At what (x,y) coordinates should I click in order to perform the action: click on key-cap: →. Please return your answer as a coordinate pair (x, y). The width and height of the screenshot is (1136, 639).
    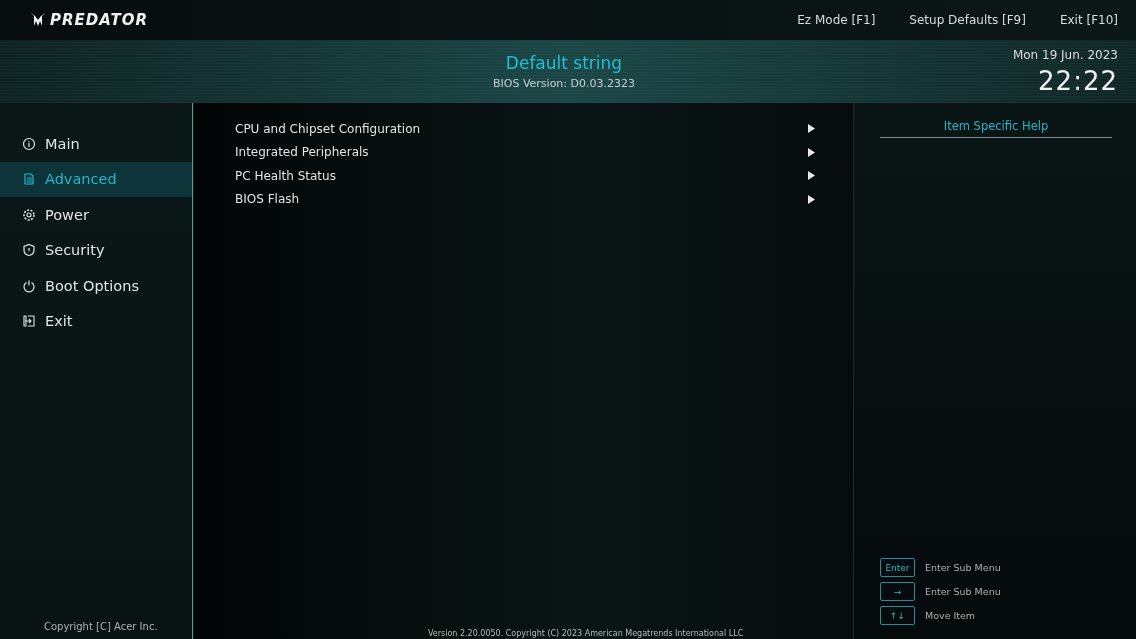
    Looking at the image, I should click on (897, 591).